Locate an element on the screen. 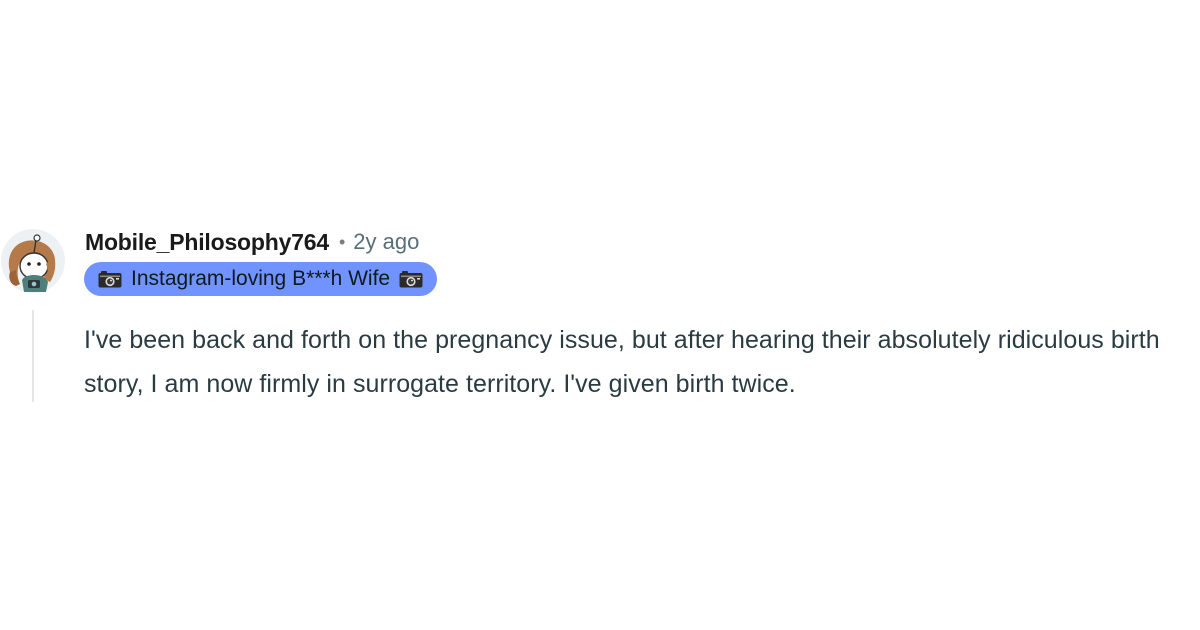  timestamp: 2y ago is located at coordinates (386, 242).